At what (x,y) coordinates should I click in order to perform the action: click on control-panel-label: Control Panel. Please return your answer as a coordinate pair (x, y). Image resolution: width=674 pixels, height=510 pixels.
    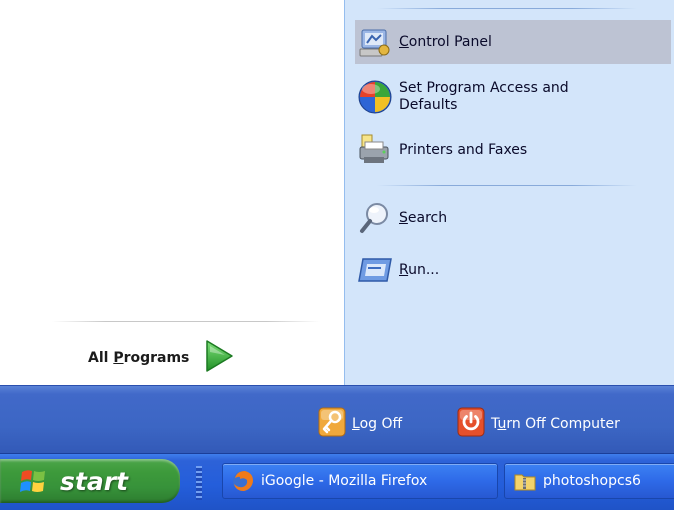
    Looking at the image, I should click on (445, 41).